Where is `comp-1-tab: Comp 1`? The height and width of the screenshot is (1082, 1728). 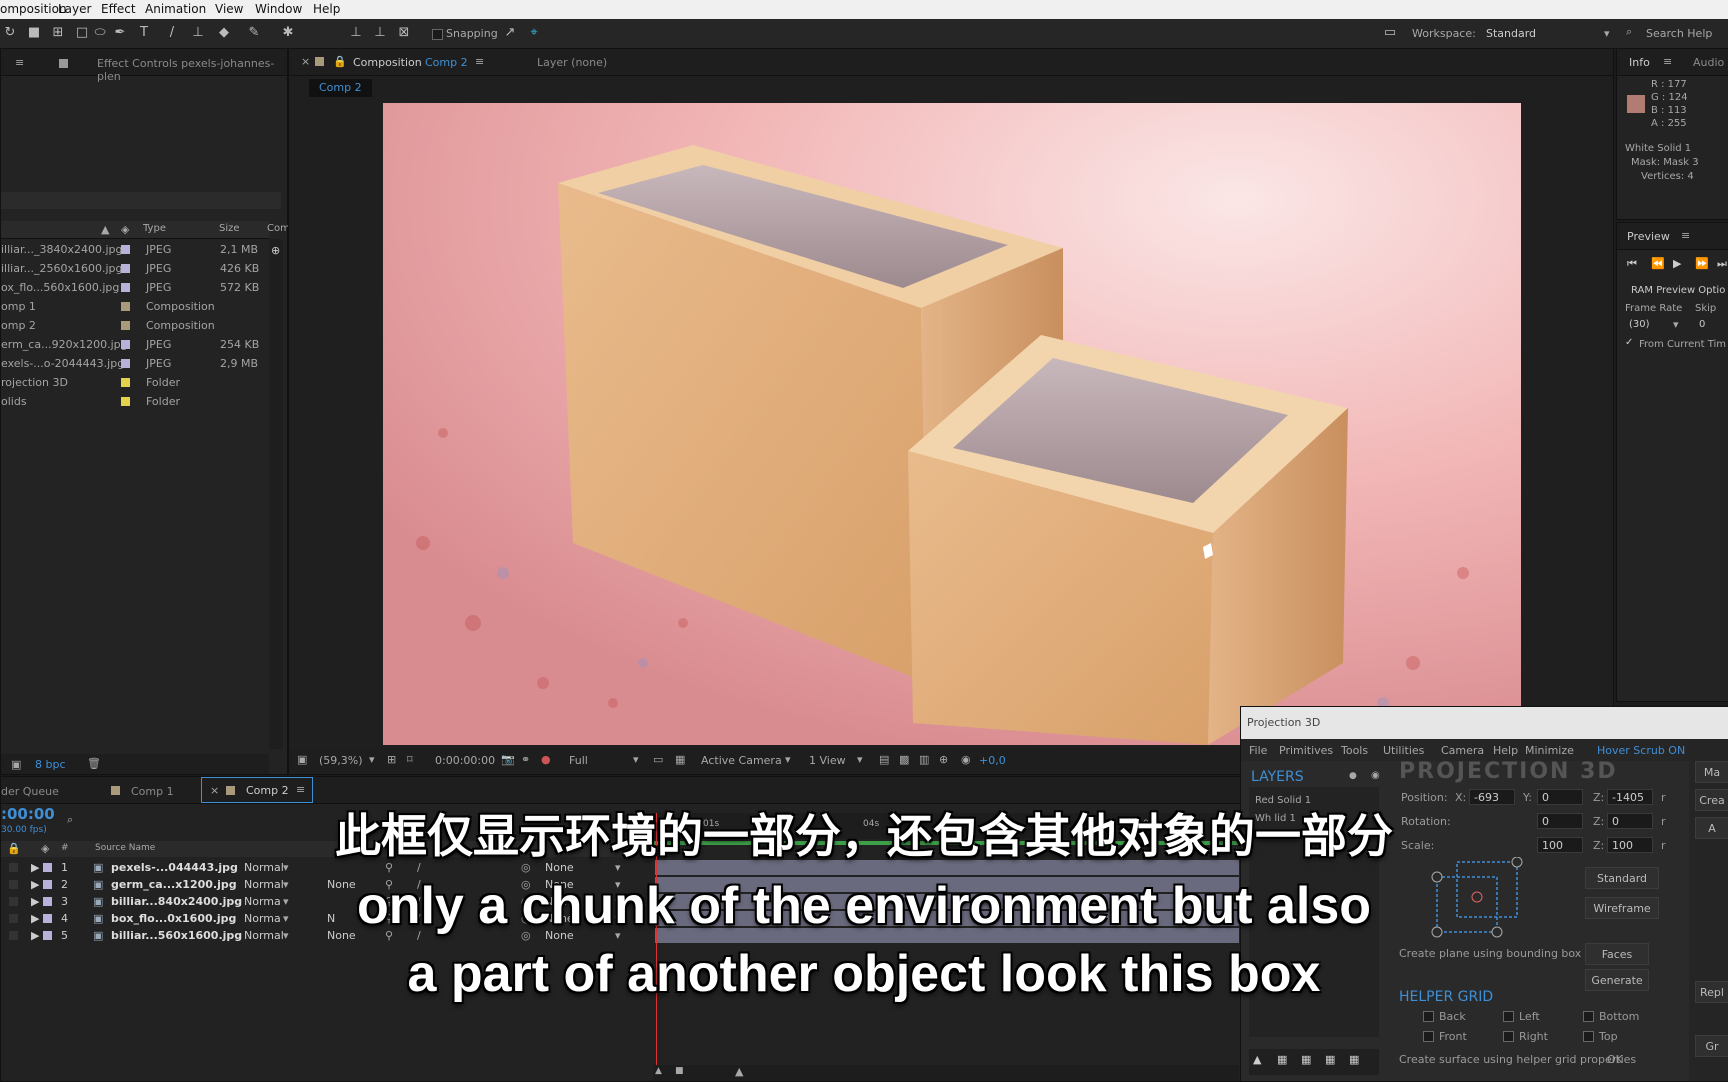 comp-1-tab: Comp 1 is located at coordinates (152, 791).